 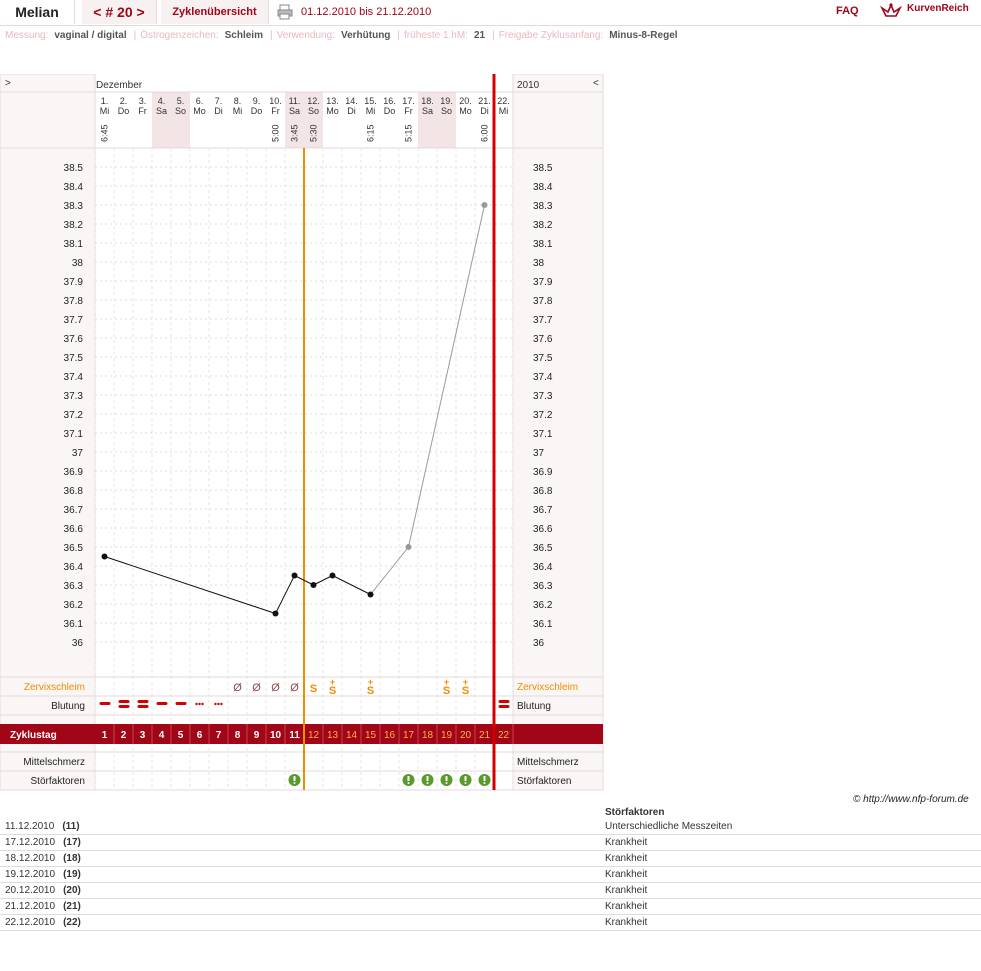 What do you see at coordinates (74, 244) in the screenshot?
I see `y-tick-left: 38.1` at bounding box center [74, 244].